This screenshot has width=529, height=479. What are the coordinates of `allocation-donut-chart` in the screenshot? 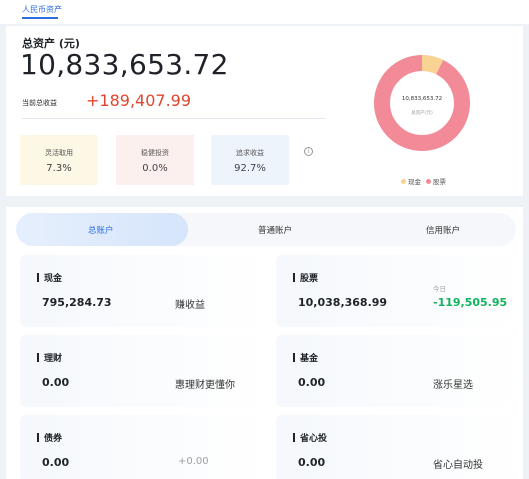 It's located at (422, 103).